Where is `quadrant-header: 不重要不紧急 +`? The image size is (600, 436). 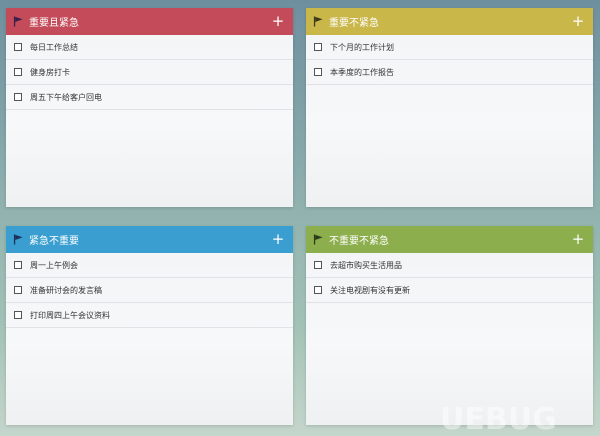
quadrant-header: 不重要不紧急 + is located at coordinates (449, 239).